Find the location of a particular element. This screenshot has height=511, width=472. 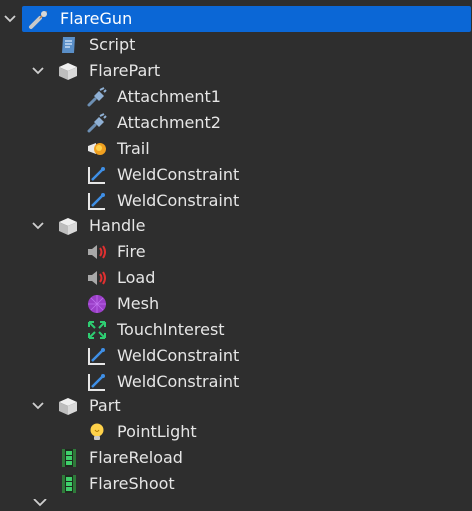

tree-item-pointlight: PointLight is located at coordinates (236, 432).